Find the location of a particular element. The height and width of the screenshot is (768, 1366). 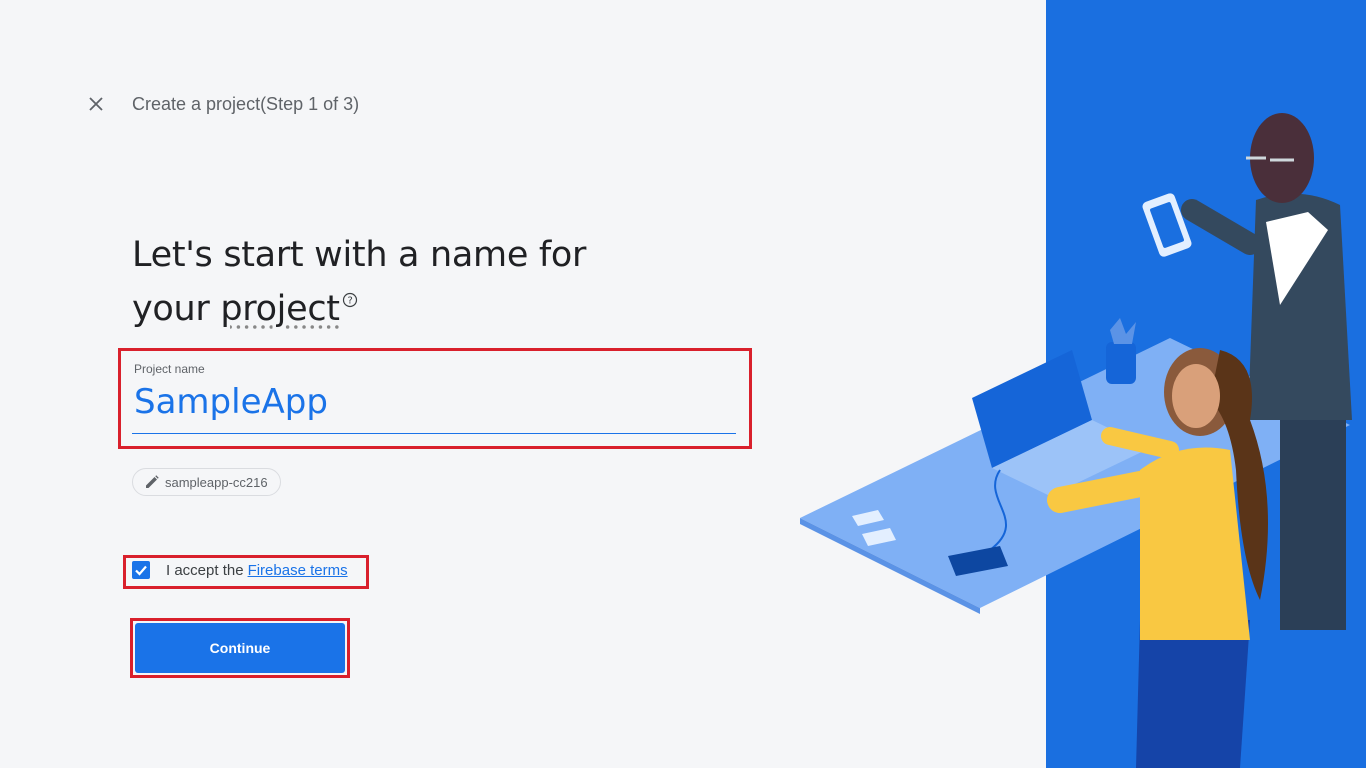

project-term-link: project is located at coordinates (280, 309).